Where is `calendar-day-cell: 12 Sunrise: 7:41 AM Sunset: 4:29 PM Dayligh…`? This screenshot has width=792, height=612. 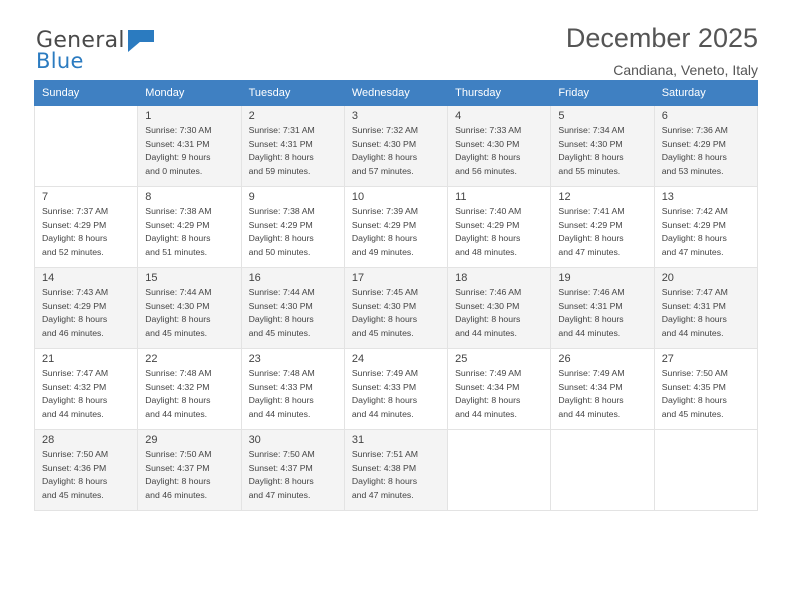 calendar-day-cell: 12 Sunrise: 7:41 AM Sunset: 4:29 PM Dayligh… is located at coordinates (602, 227).